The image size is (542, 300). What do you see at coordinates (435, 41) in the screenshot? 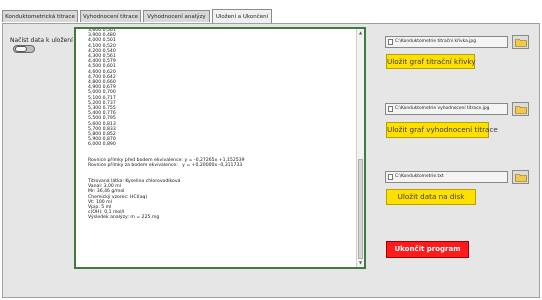
I see `path-text: C:\Konduktometrie titrační křivka.jpg` at bounding box center [435, 41].